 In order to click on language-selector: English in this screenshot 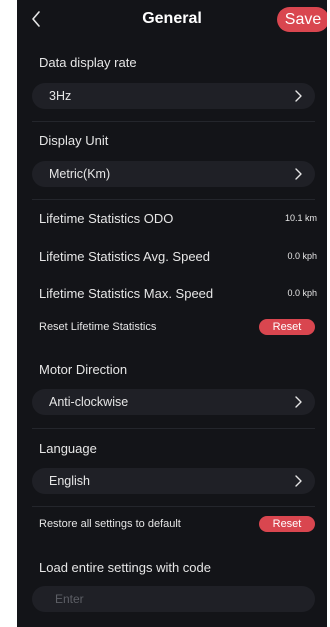, I will do `click(173, 481)`.